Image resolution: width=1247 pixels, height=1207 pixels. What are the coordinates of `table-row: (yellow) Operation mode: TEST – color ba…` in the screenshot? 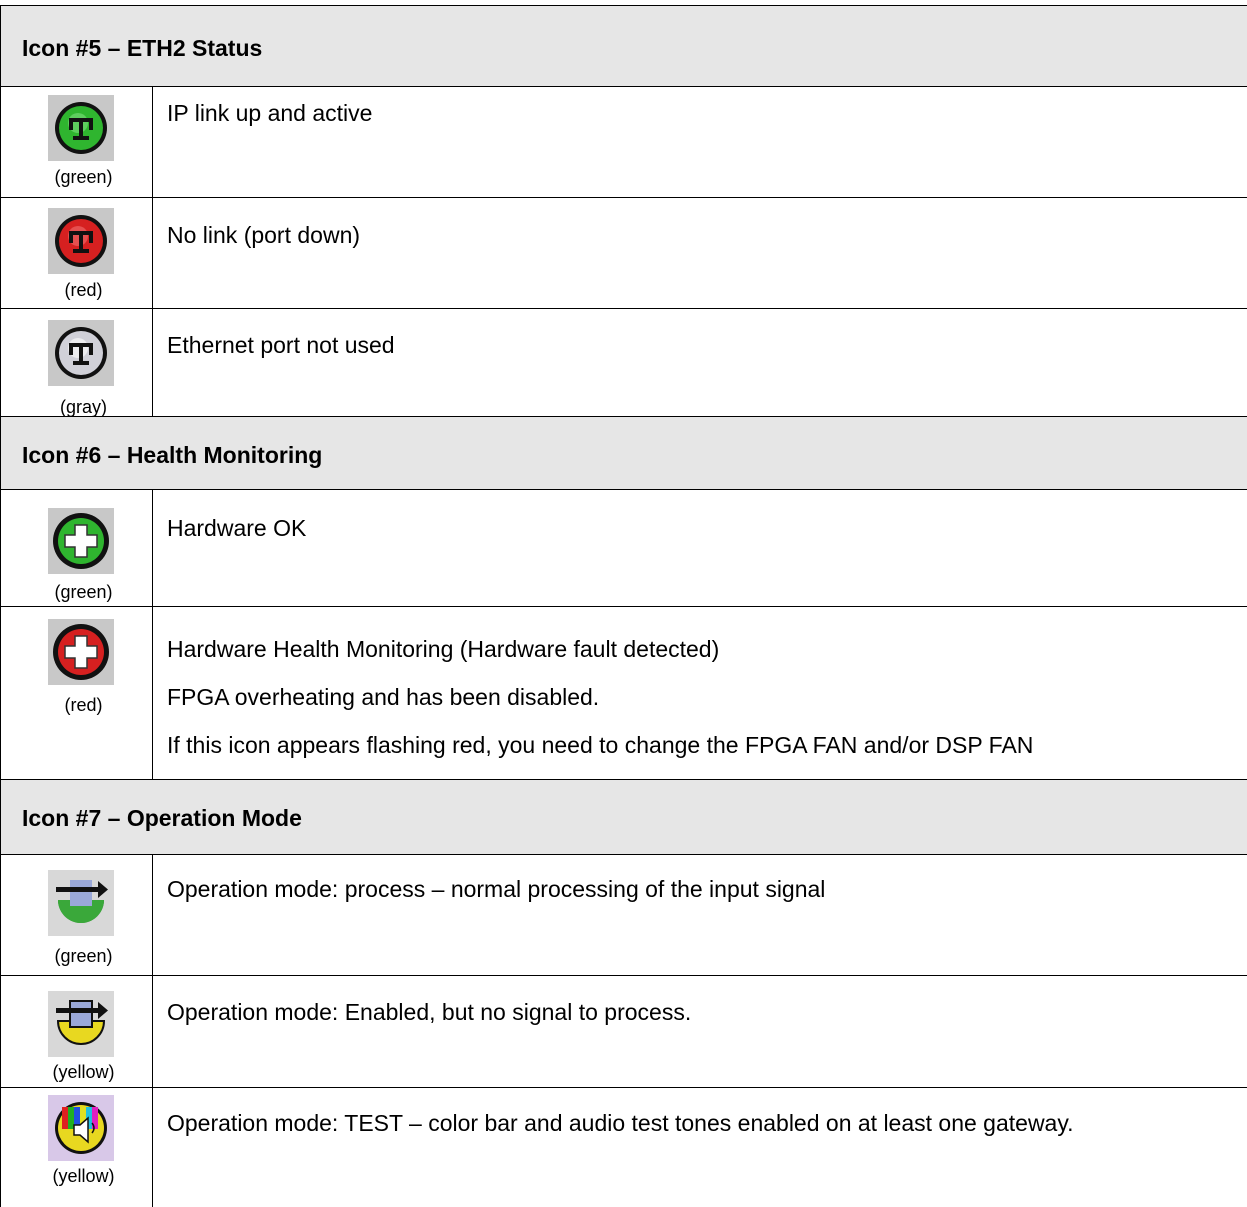 It's located at (623, 1147).